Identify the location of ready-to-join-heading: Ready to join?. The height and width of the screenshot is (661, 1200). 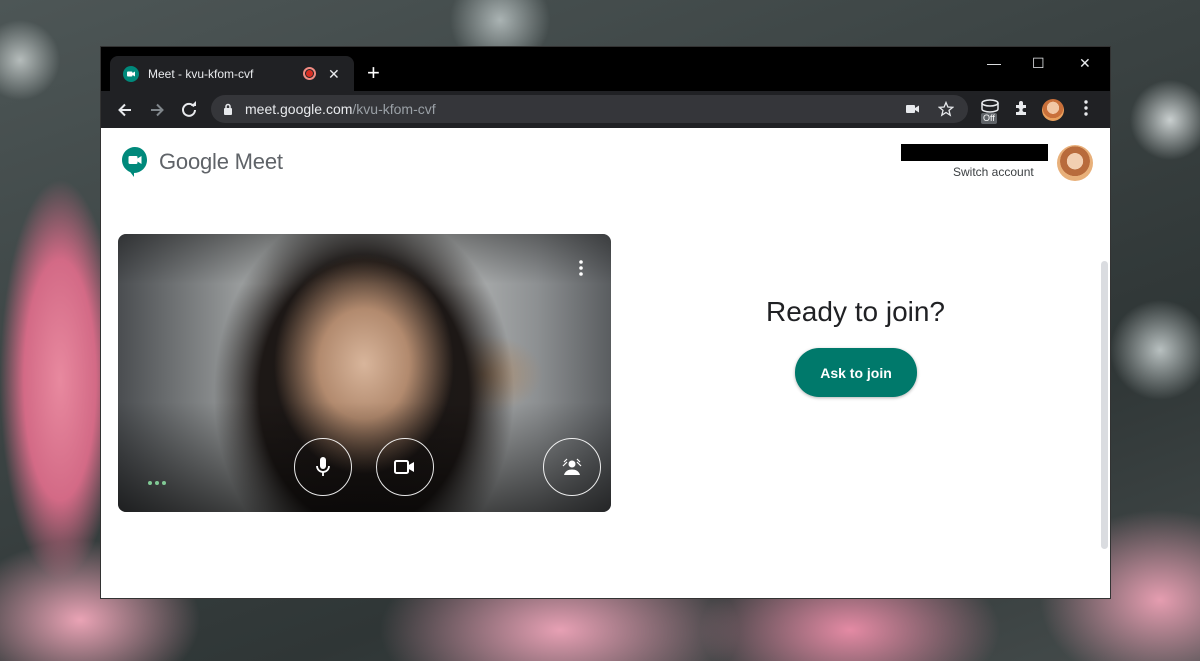
(856, 311).